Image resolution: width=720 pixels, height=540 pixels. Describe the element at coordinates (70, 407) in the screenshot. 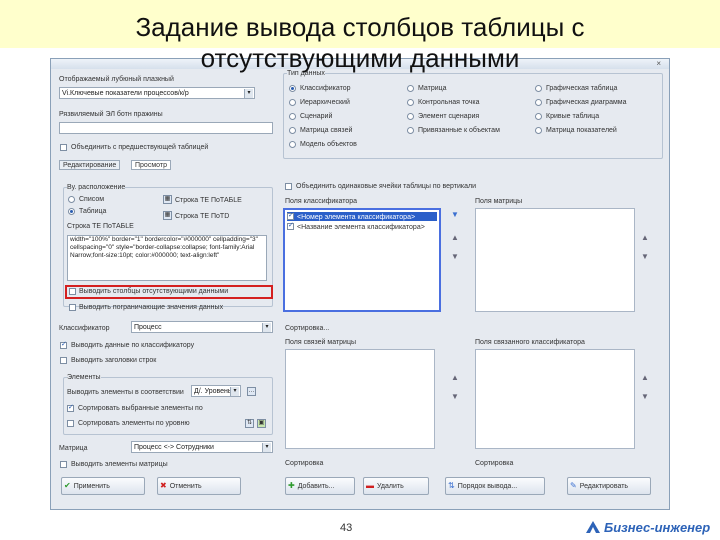

I see `sort-by-checkbox` at that location.